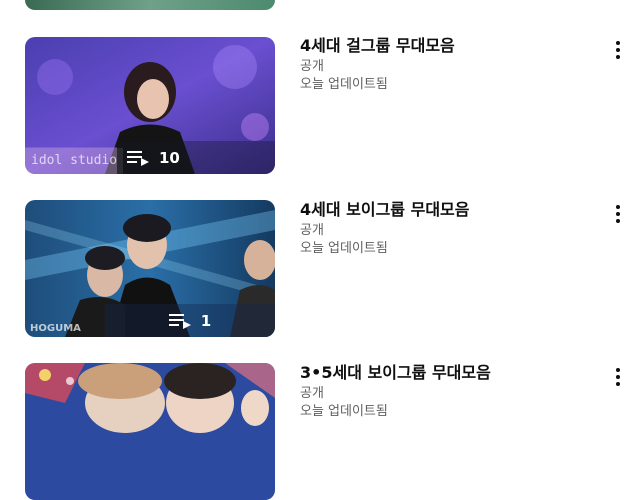  I want to click on playlist-count-overlay: 1, so click(190, 320).